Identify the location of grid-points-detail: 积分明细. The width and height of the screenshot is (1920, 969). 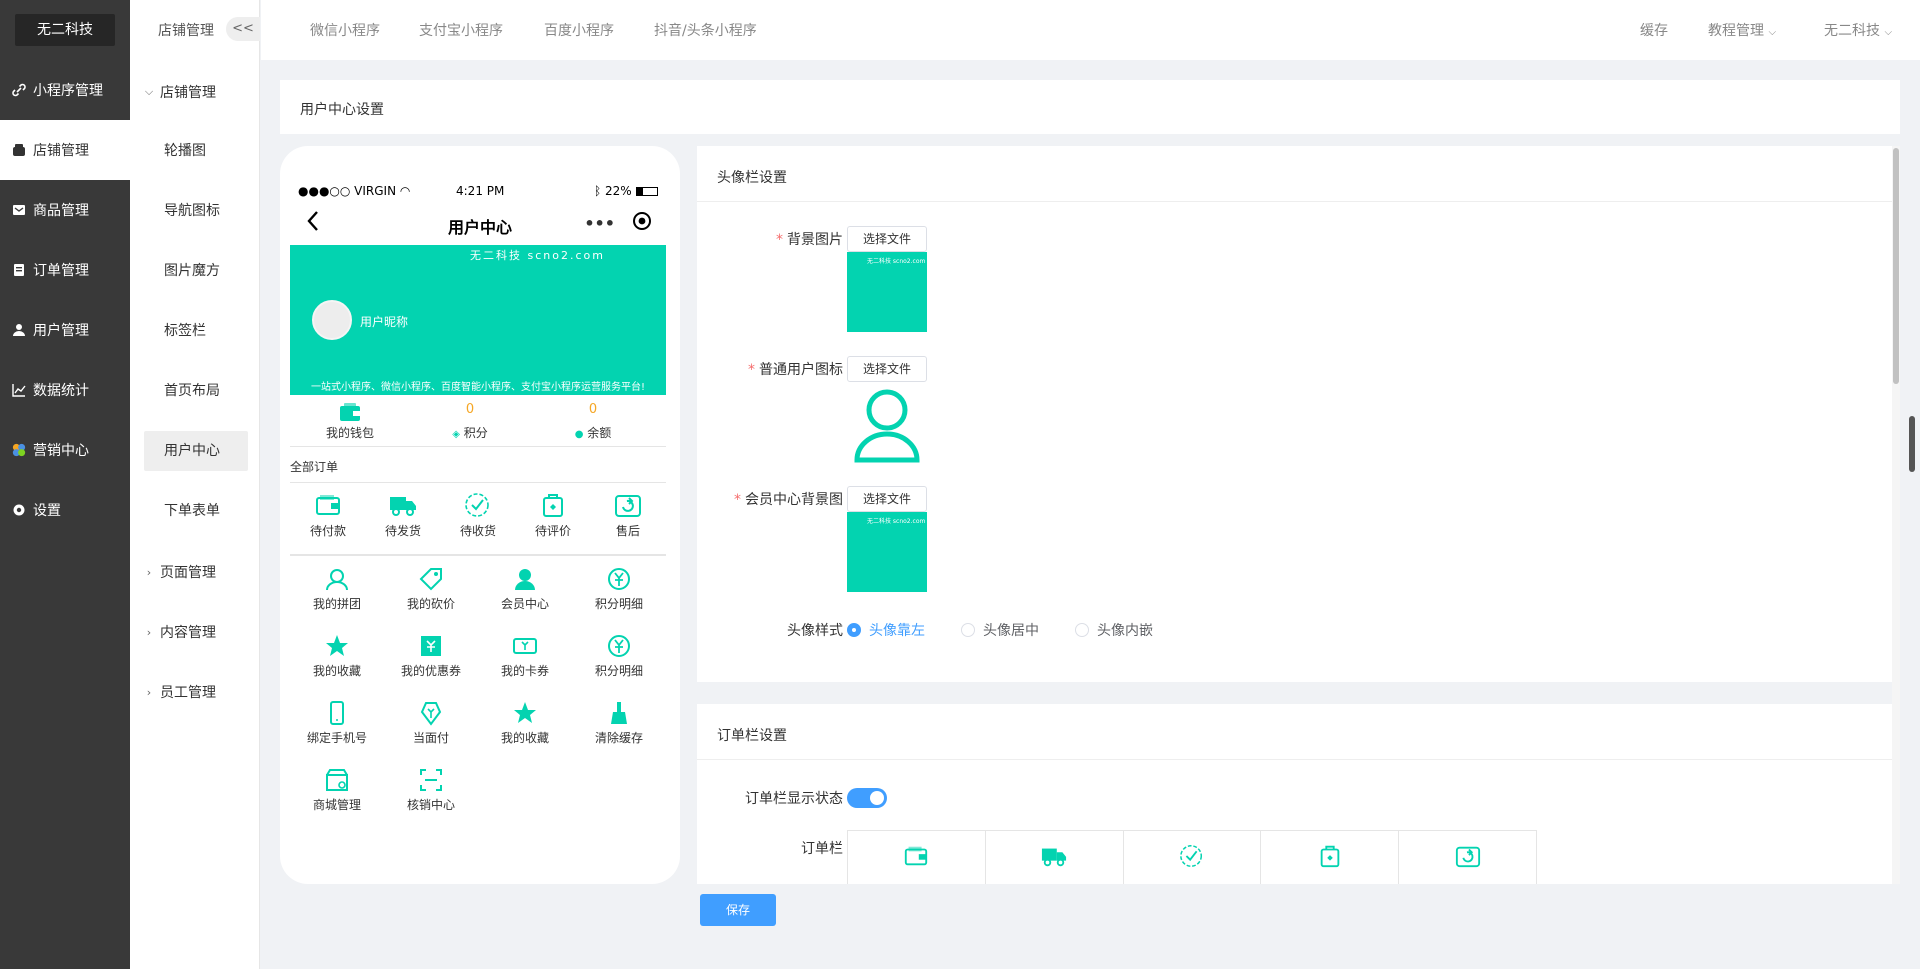
(619, 589).